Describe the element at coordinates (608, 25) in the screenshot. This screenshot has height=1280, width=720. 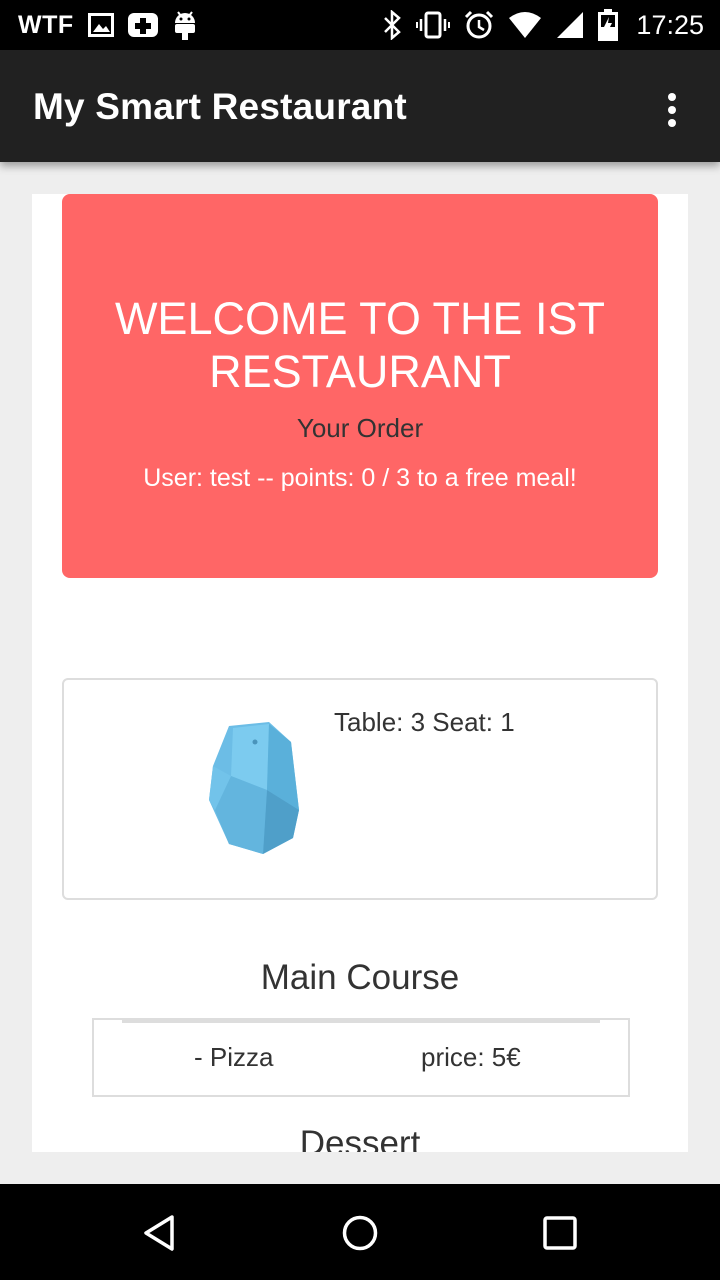
I see `battery-charging-icon` at that location.